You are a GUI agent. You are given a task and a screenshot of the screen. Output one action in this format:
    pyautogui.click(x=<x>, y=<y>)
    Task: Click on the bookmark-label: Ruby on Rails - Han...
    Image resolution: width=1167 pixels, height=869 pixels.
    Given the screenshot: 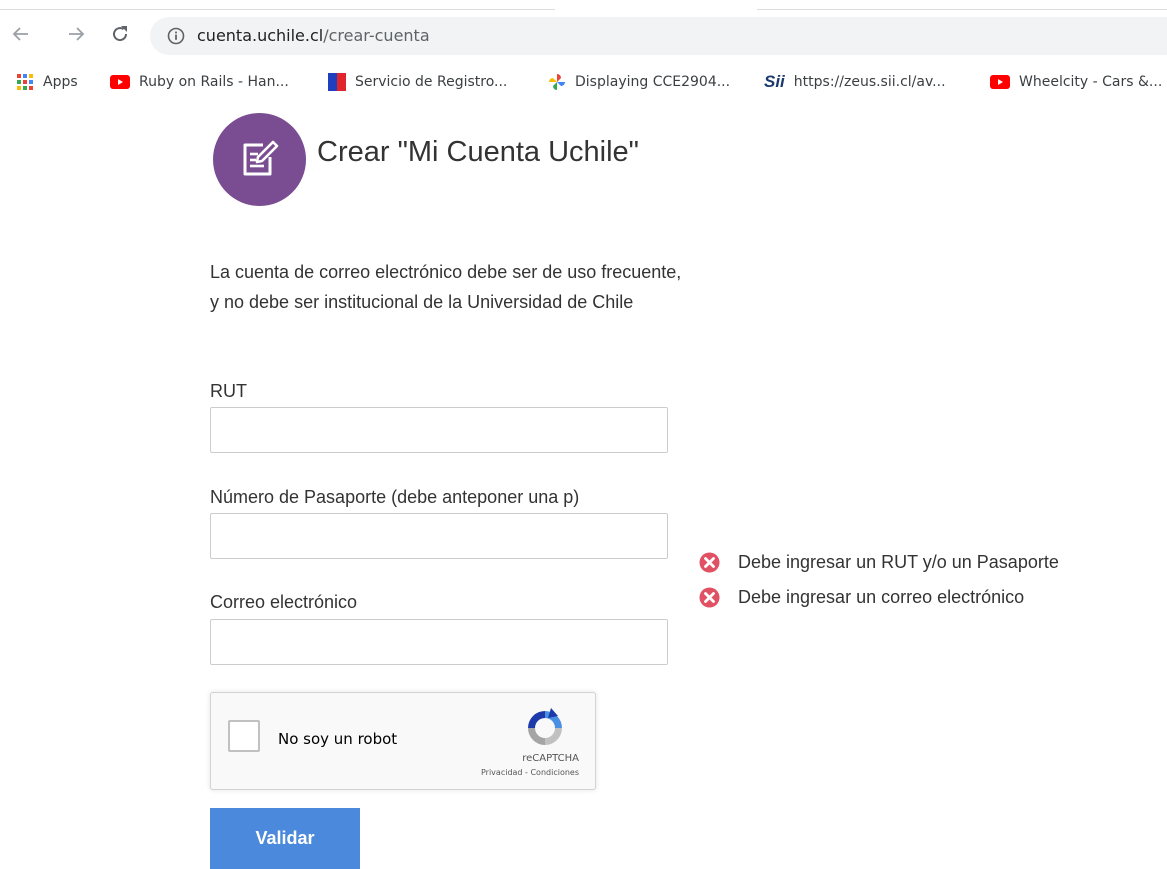 What is the action you would take?
    pyautogui.click(x=214, y=82)
    